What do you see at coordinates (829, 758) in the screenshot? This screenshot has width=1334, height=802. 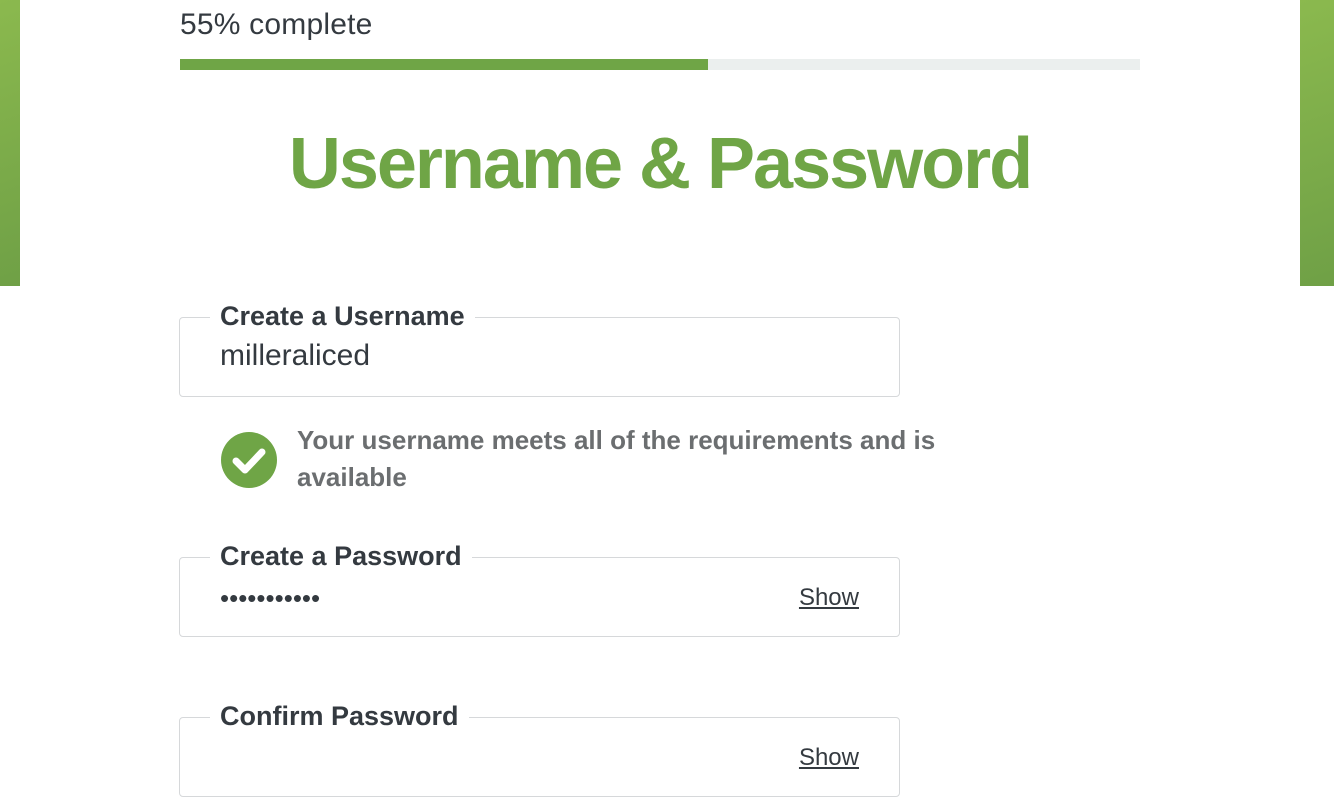 I see `confirm-password-show-toggle: Show` at bounding box center [829, 758].